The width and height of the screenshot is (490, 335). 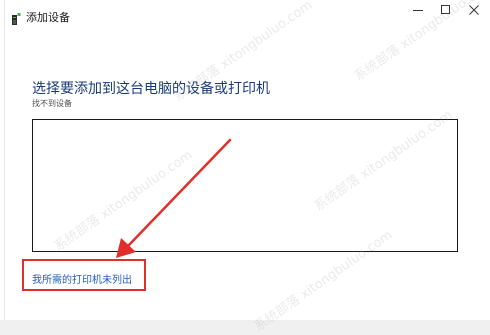 What do you see at coordinates (418, 10) in the screenshot?
I see `minimize-icon` at bounding box center [418, 10].